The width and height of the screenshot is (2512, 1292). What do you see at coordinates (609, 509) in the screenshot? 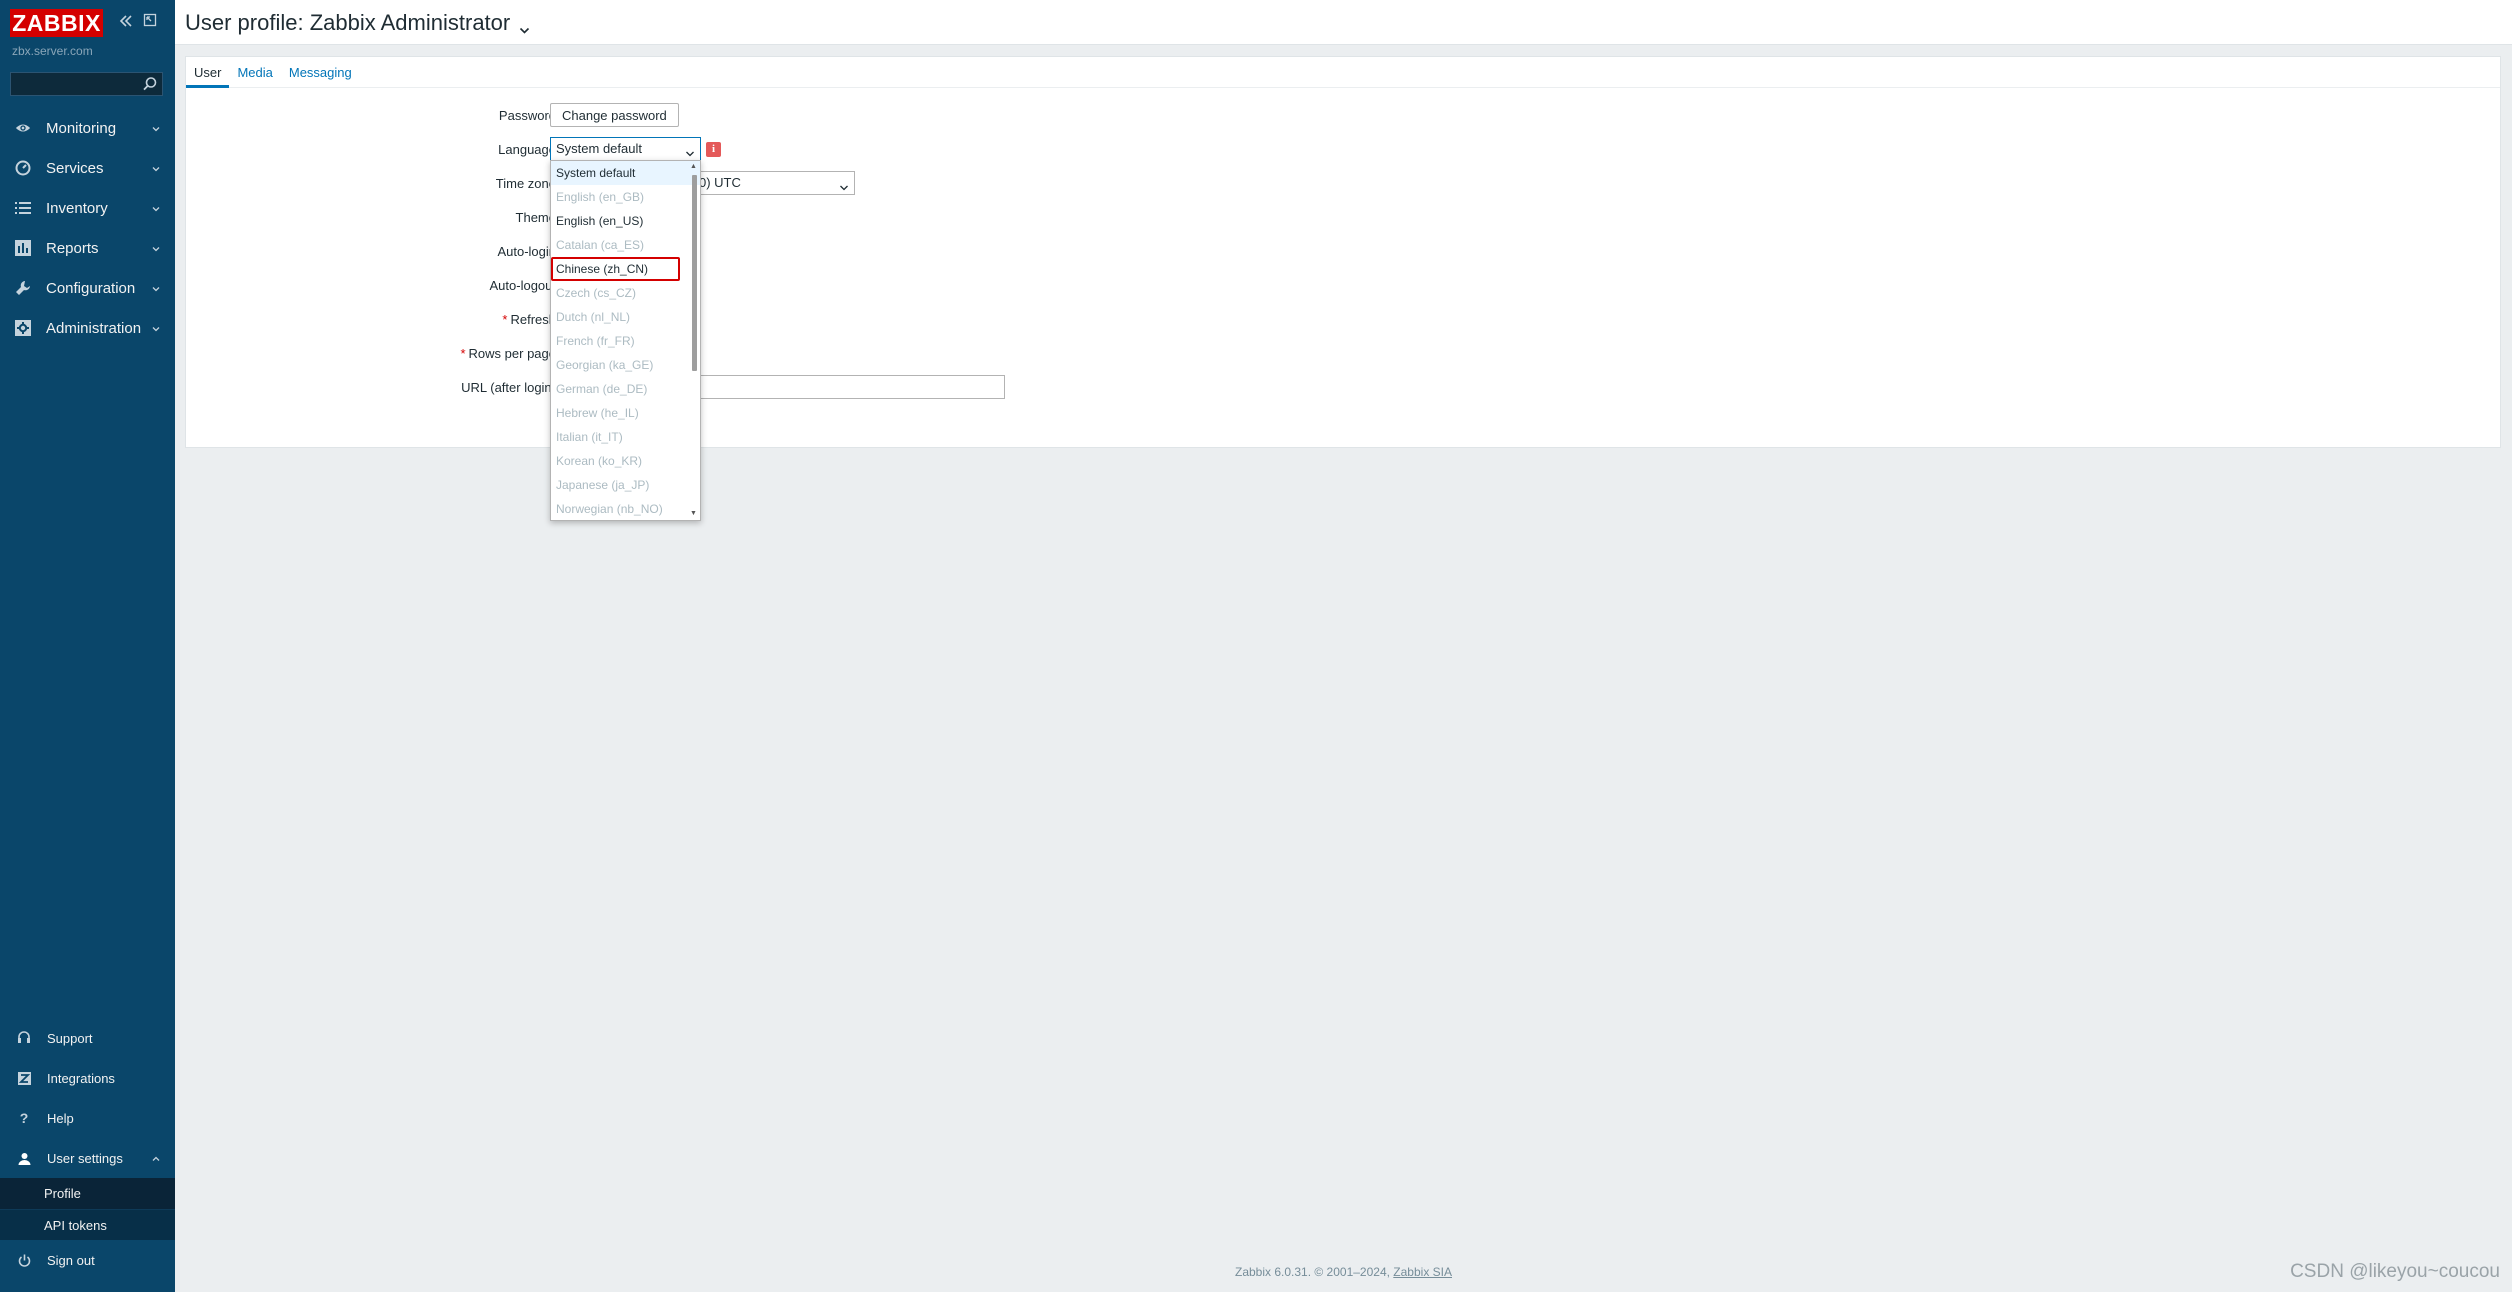
I see `language-option: Norwegian (nb_NO)` at bounding box center [609, 509].